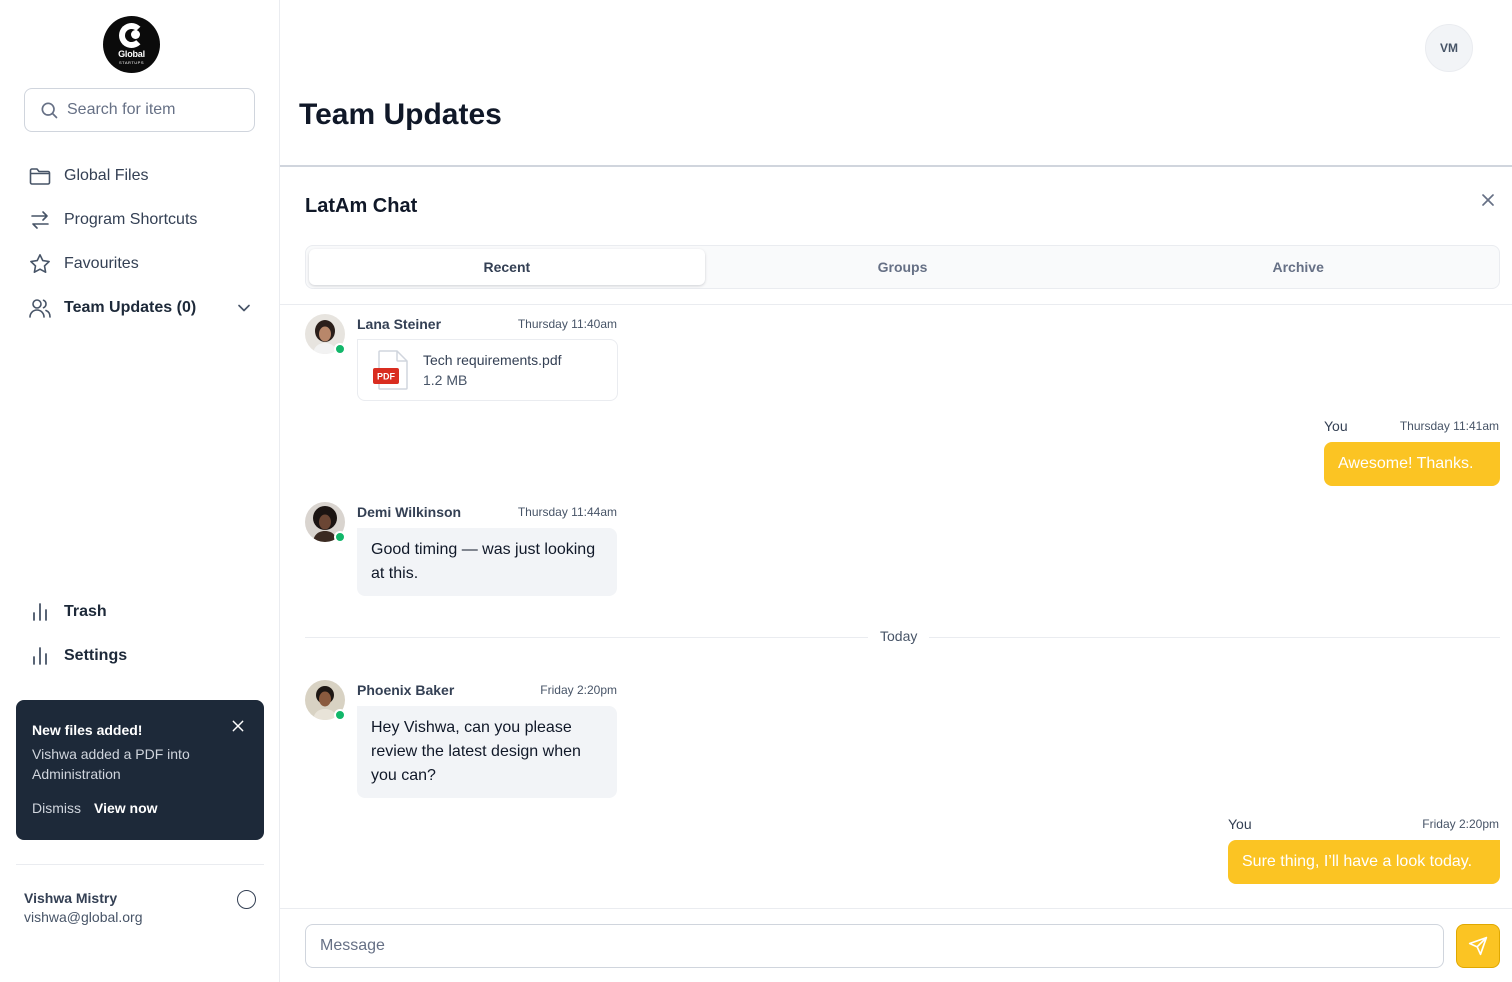 This screenshot has width=1512, height=982. What do you see at coordinates (141, 656) in the screenshot?
I see `nav-settings: Settings` at bounding box center [141, 656].